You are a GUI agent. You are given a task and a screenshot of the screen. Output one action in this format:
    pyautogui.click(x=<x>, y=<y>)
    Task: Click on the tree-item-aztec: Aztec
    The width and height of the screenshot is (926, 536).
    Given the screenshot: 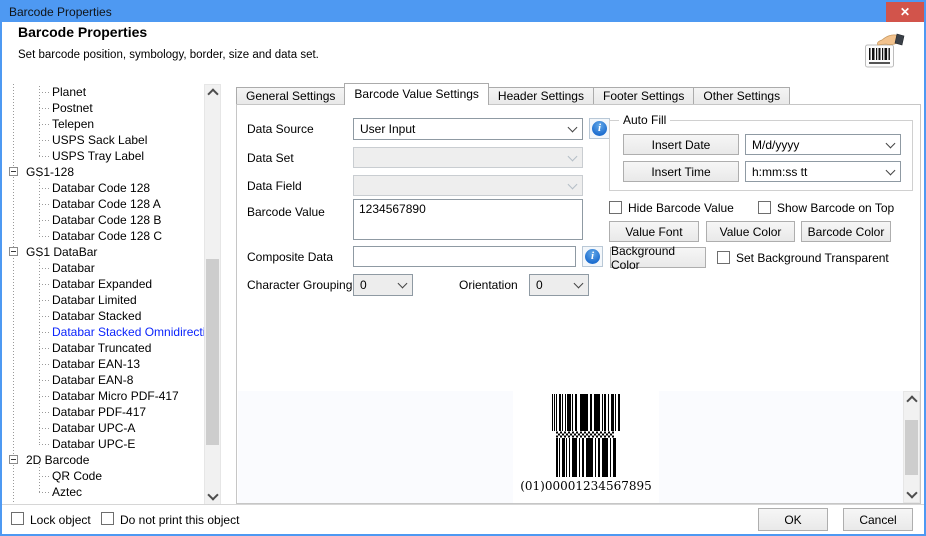 What is the action you would take?
    pyautogui.click(x=105, y=492)
    